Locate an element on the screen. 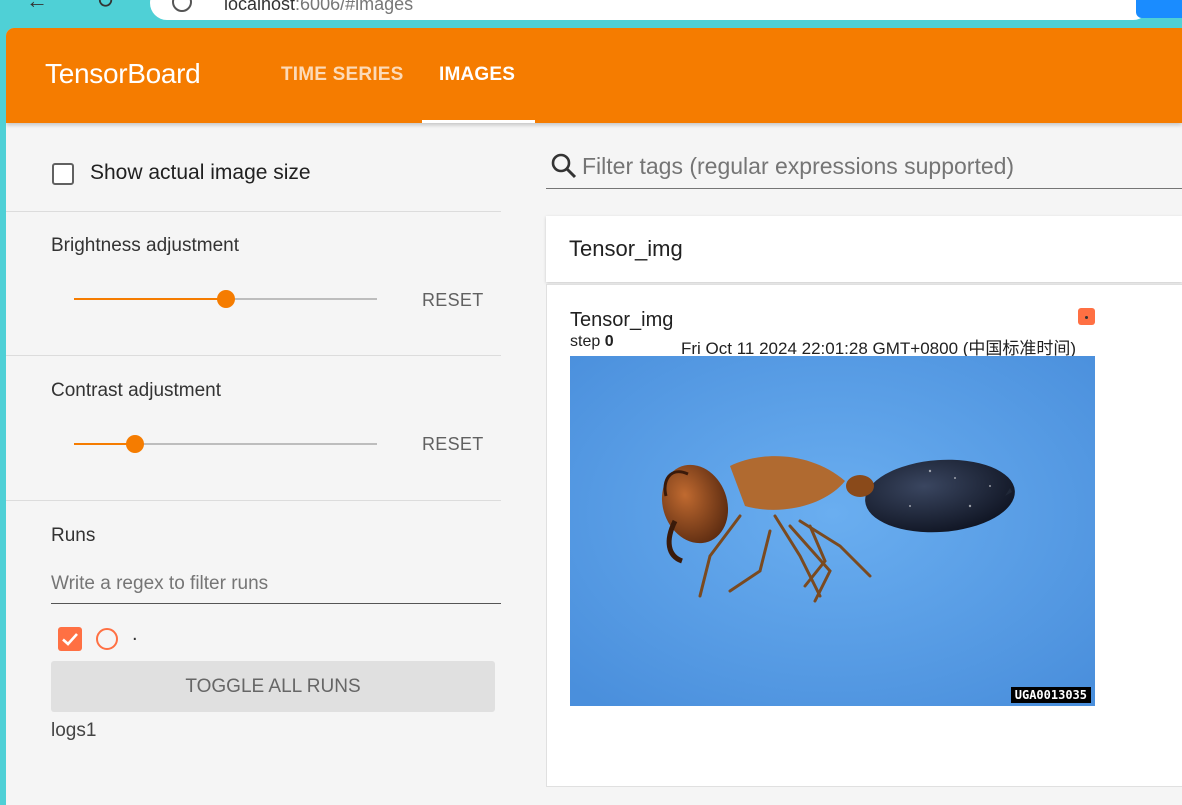 Image resolution: width=1182 pixels, height=805 pixels. brand-title: TensorBoard is located at coordinates (123, 73).